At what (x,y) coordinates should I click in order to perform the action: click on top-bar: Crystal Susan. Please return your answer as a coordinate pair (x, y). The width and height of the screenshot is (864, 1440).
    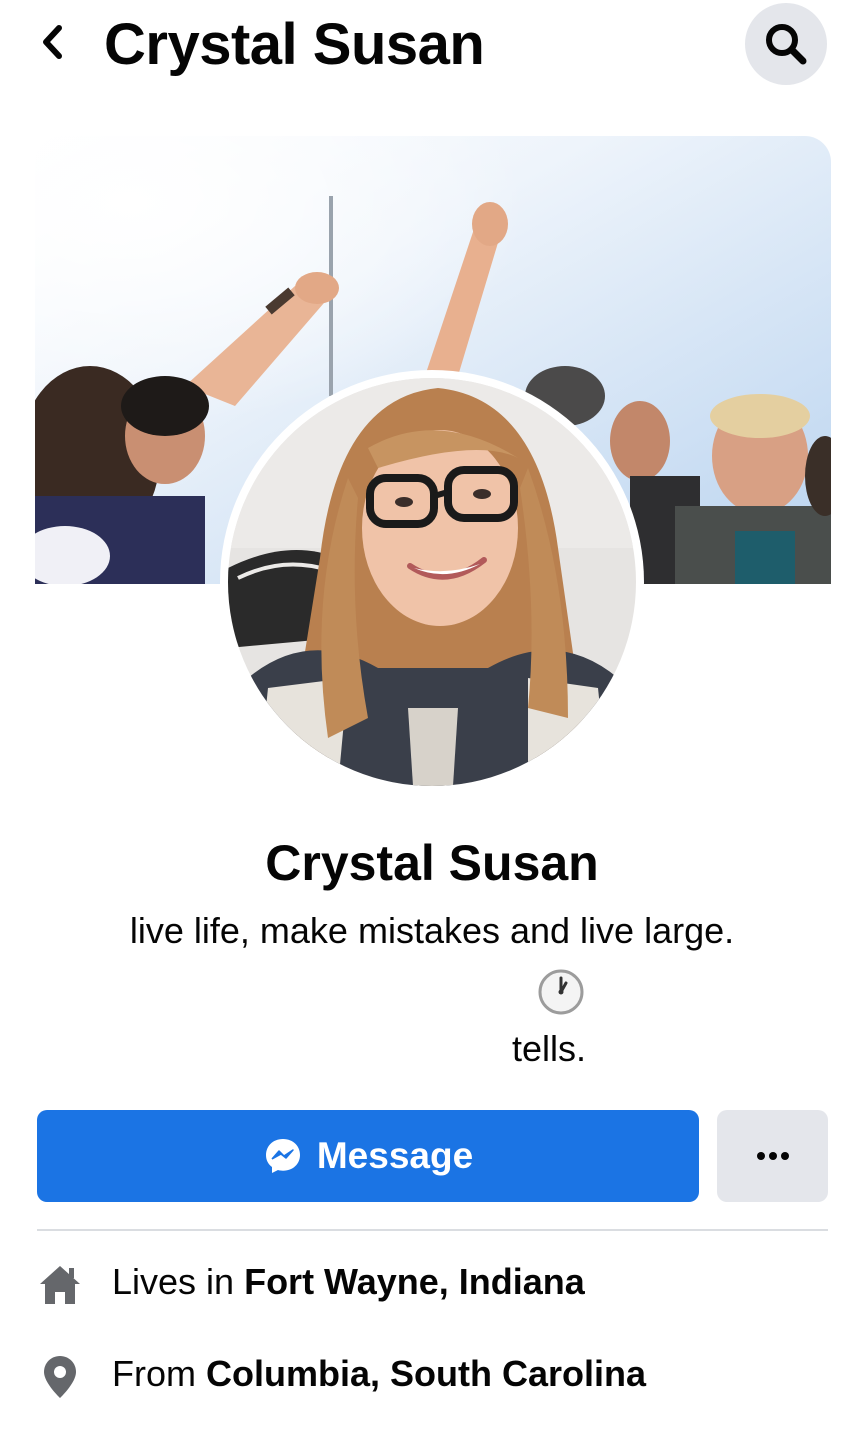
    Looking at the image, I should click on (432, 46).